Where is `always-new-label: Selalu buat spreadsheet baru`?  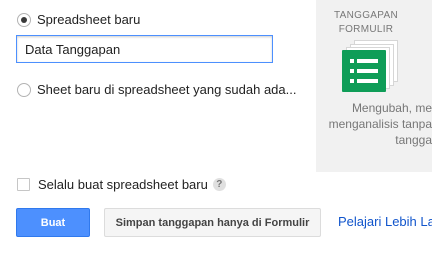
always-new-label: Selalu buat spreadsheet baru is located at coordinates (123, 184).